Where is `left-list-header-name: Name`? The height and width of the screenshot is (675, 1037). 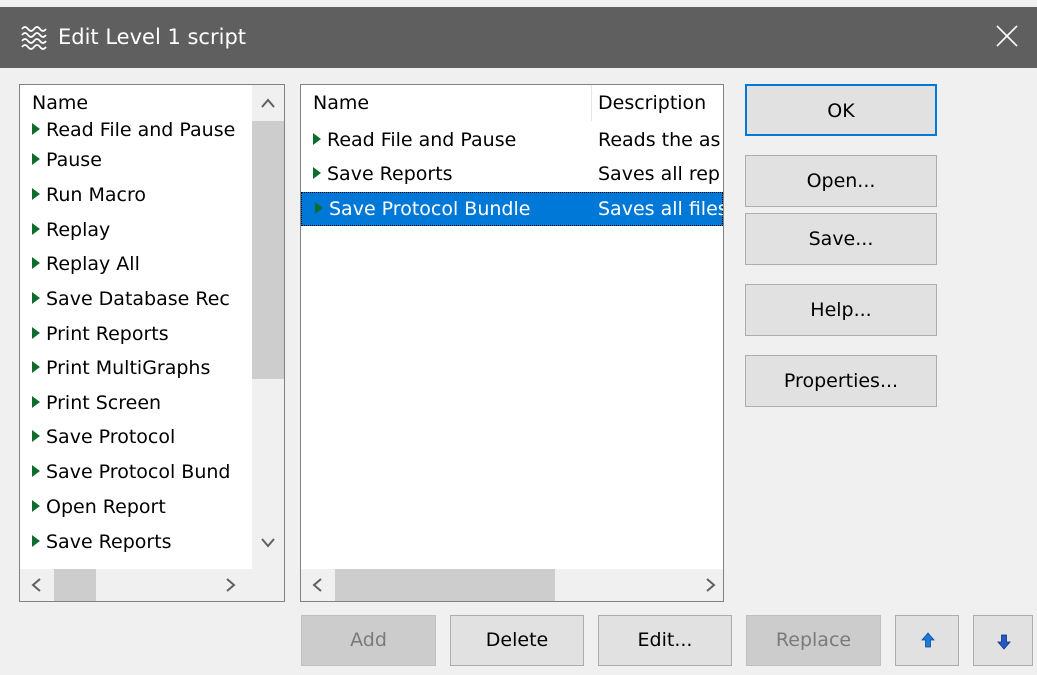 left-list-header-name: Name is located at coordinates (60, 103).